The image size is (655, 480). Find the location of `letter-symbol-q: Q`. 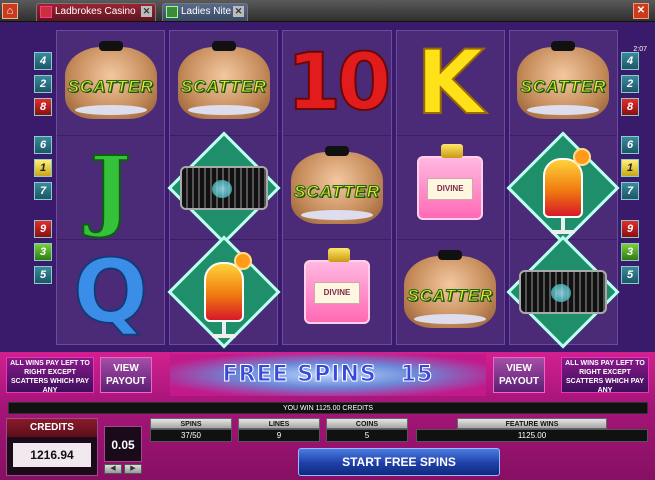

letter-symbol-q: Q is located at coordinates (110, 292).